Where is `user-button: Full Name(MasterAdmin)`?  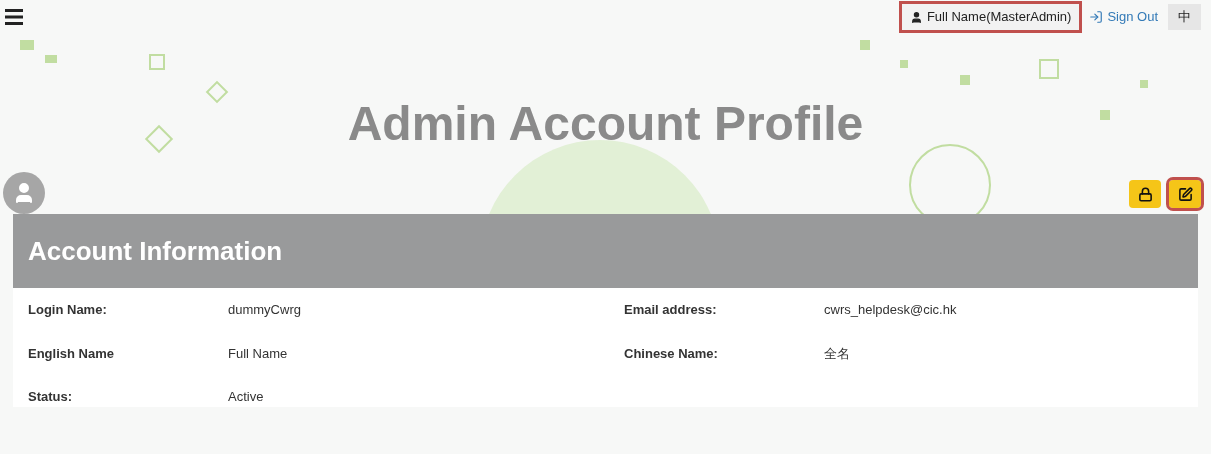
user-button: Full Name(MasterAdmin) is located at coordinates (990, 17).